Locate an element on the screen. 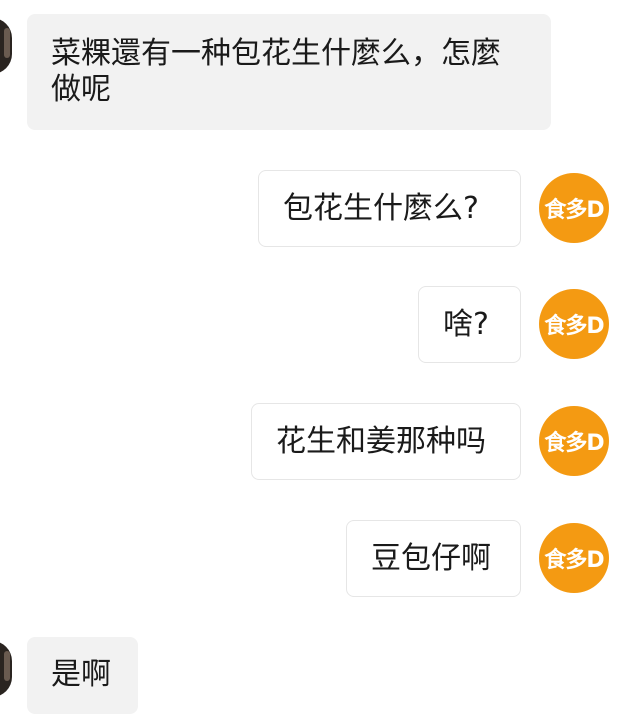 The width and height of the screenshot is (639, 720). incoming-message-bubble: 是啊 is located at coordinates (82, 675).